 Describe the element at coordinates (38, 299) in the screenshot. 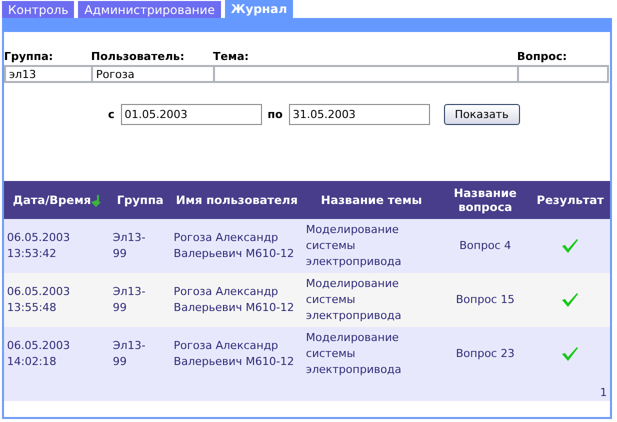

I see `table-cell: 06.05.2003 13:55:48` at that location.